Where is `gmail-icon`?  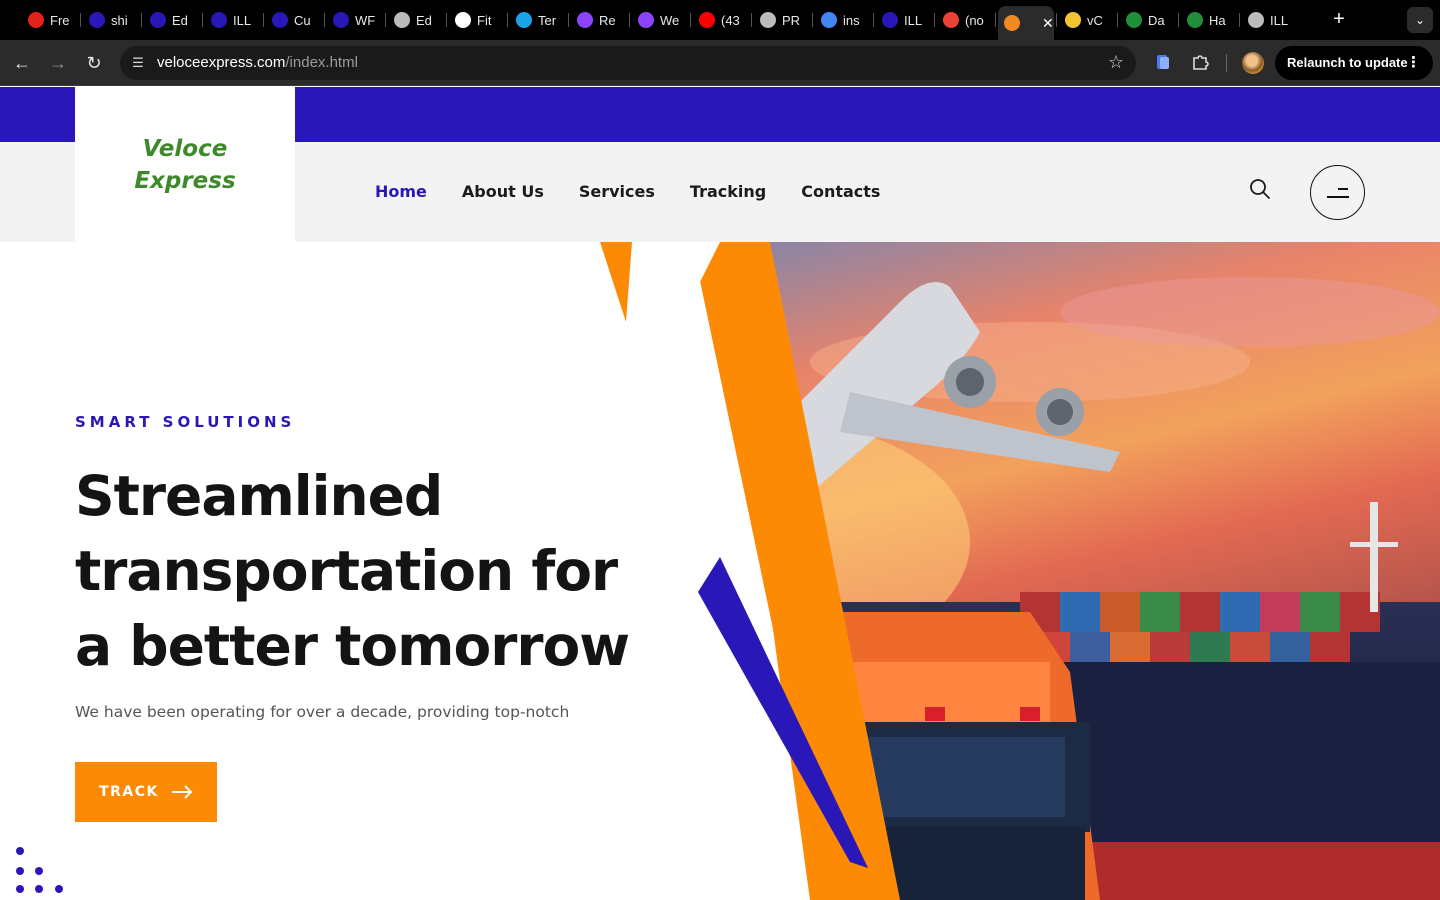 gmail-icon is located at coordinates (951, 20).